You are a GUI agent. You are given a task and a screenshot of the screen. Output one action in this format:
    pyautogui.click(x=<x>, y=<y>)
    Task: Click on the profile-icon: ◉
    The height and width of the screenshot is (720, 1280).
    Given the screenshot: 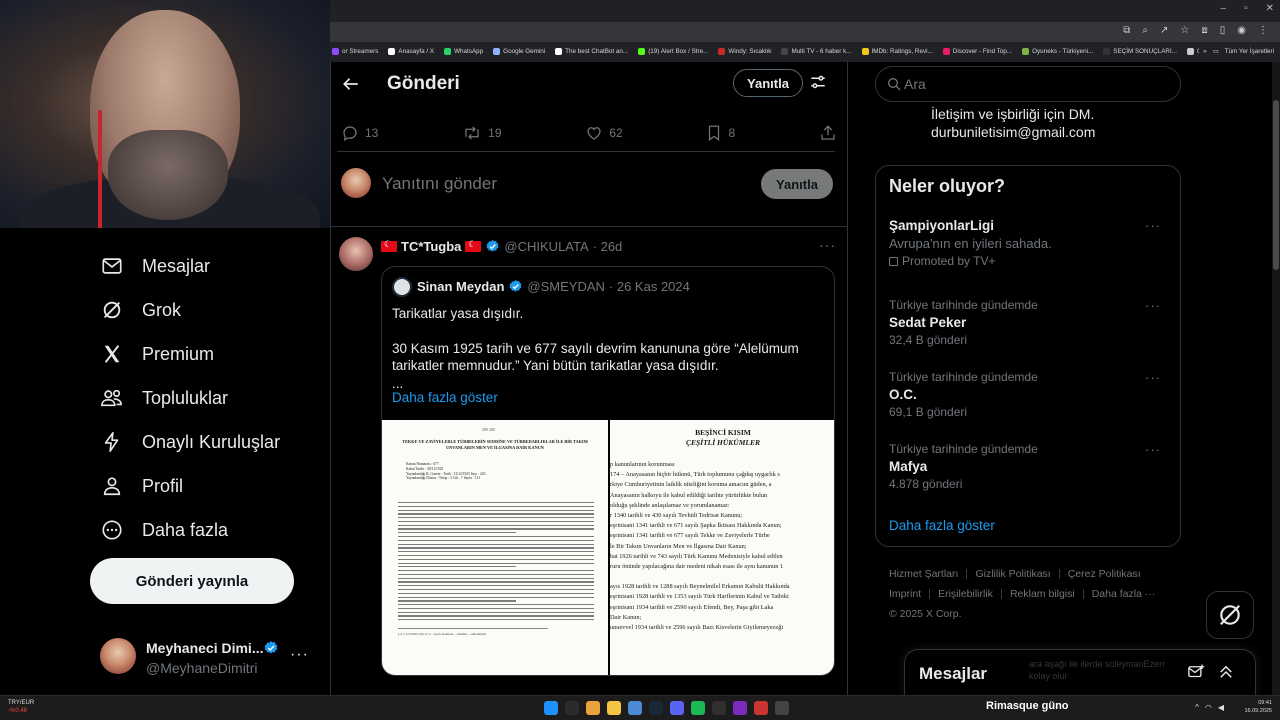 What is the action you would take?
    pyautogui.click(x=1241, y=30)
    